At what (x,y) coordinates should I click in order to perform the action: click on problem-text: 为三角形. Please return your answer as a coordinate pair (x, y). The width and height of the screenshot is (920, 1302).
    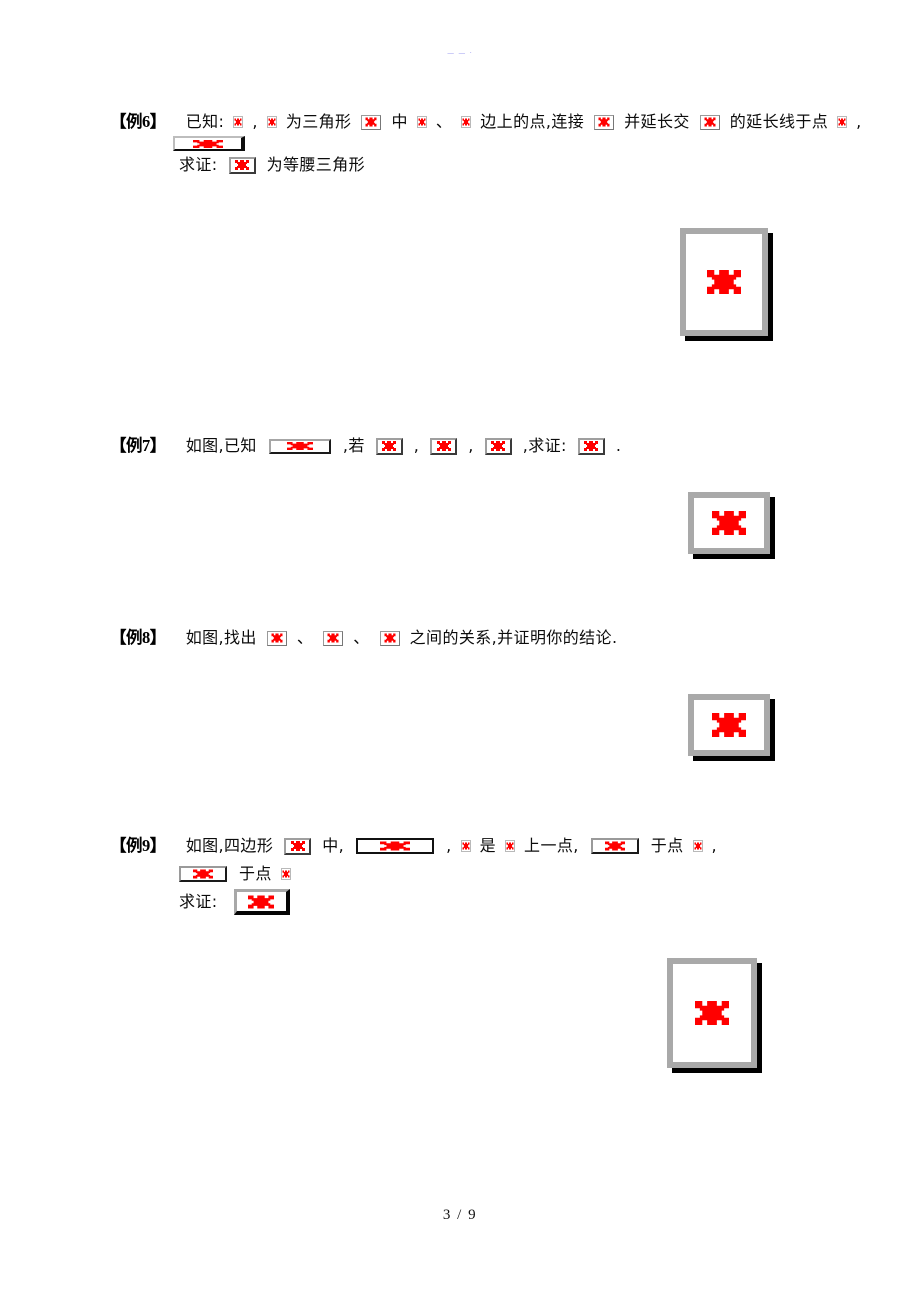
    Looking at the image, I should click on (318, 121).